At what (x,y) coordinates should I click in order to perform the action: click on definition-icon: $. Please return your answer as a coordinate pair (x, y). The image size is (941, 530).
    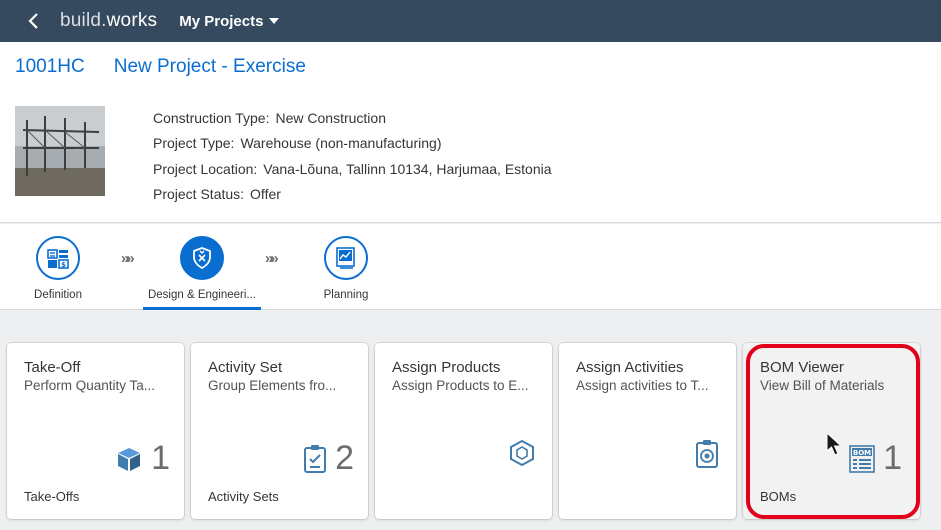
    Looking at the image, I should click on (58, 259).